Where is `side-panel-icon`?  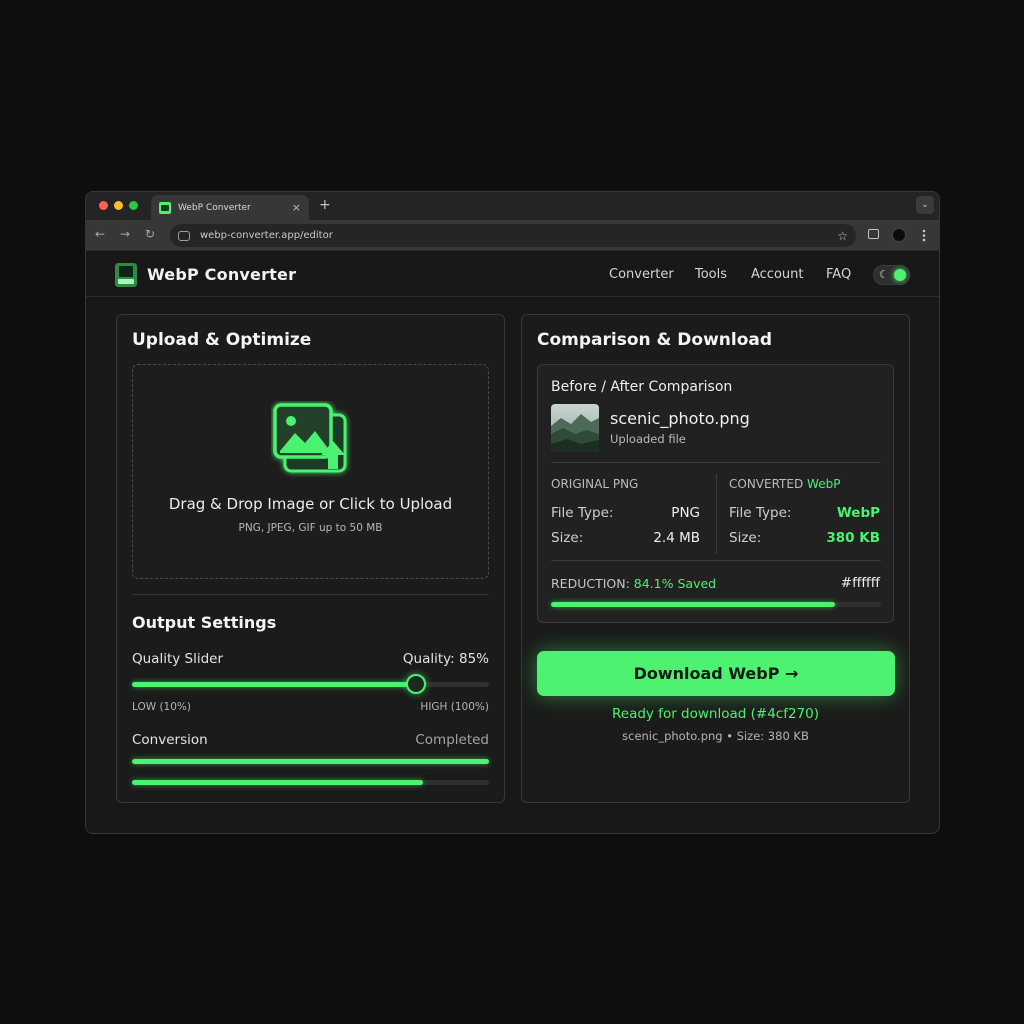
side-panel-icon is located at coordinates (873, 234).